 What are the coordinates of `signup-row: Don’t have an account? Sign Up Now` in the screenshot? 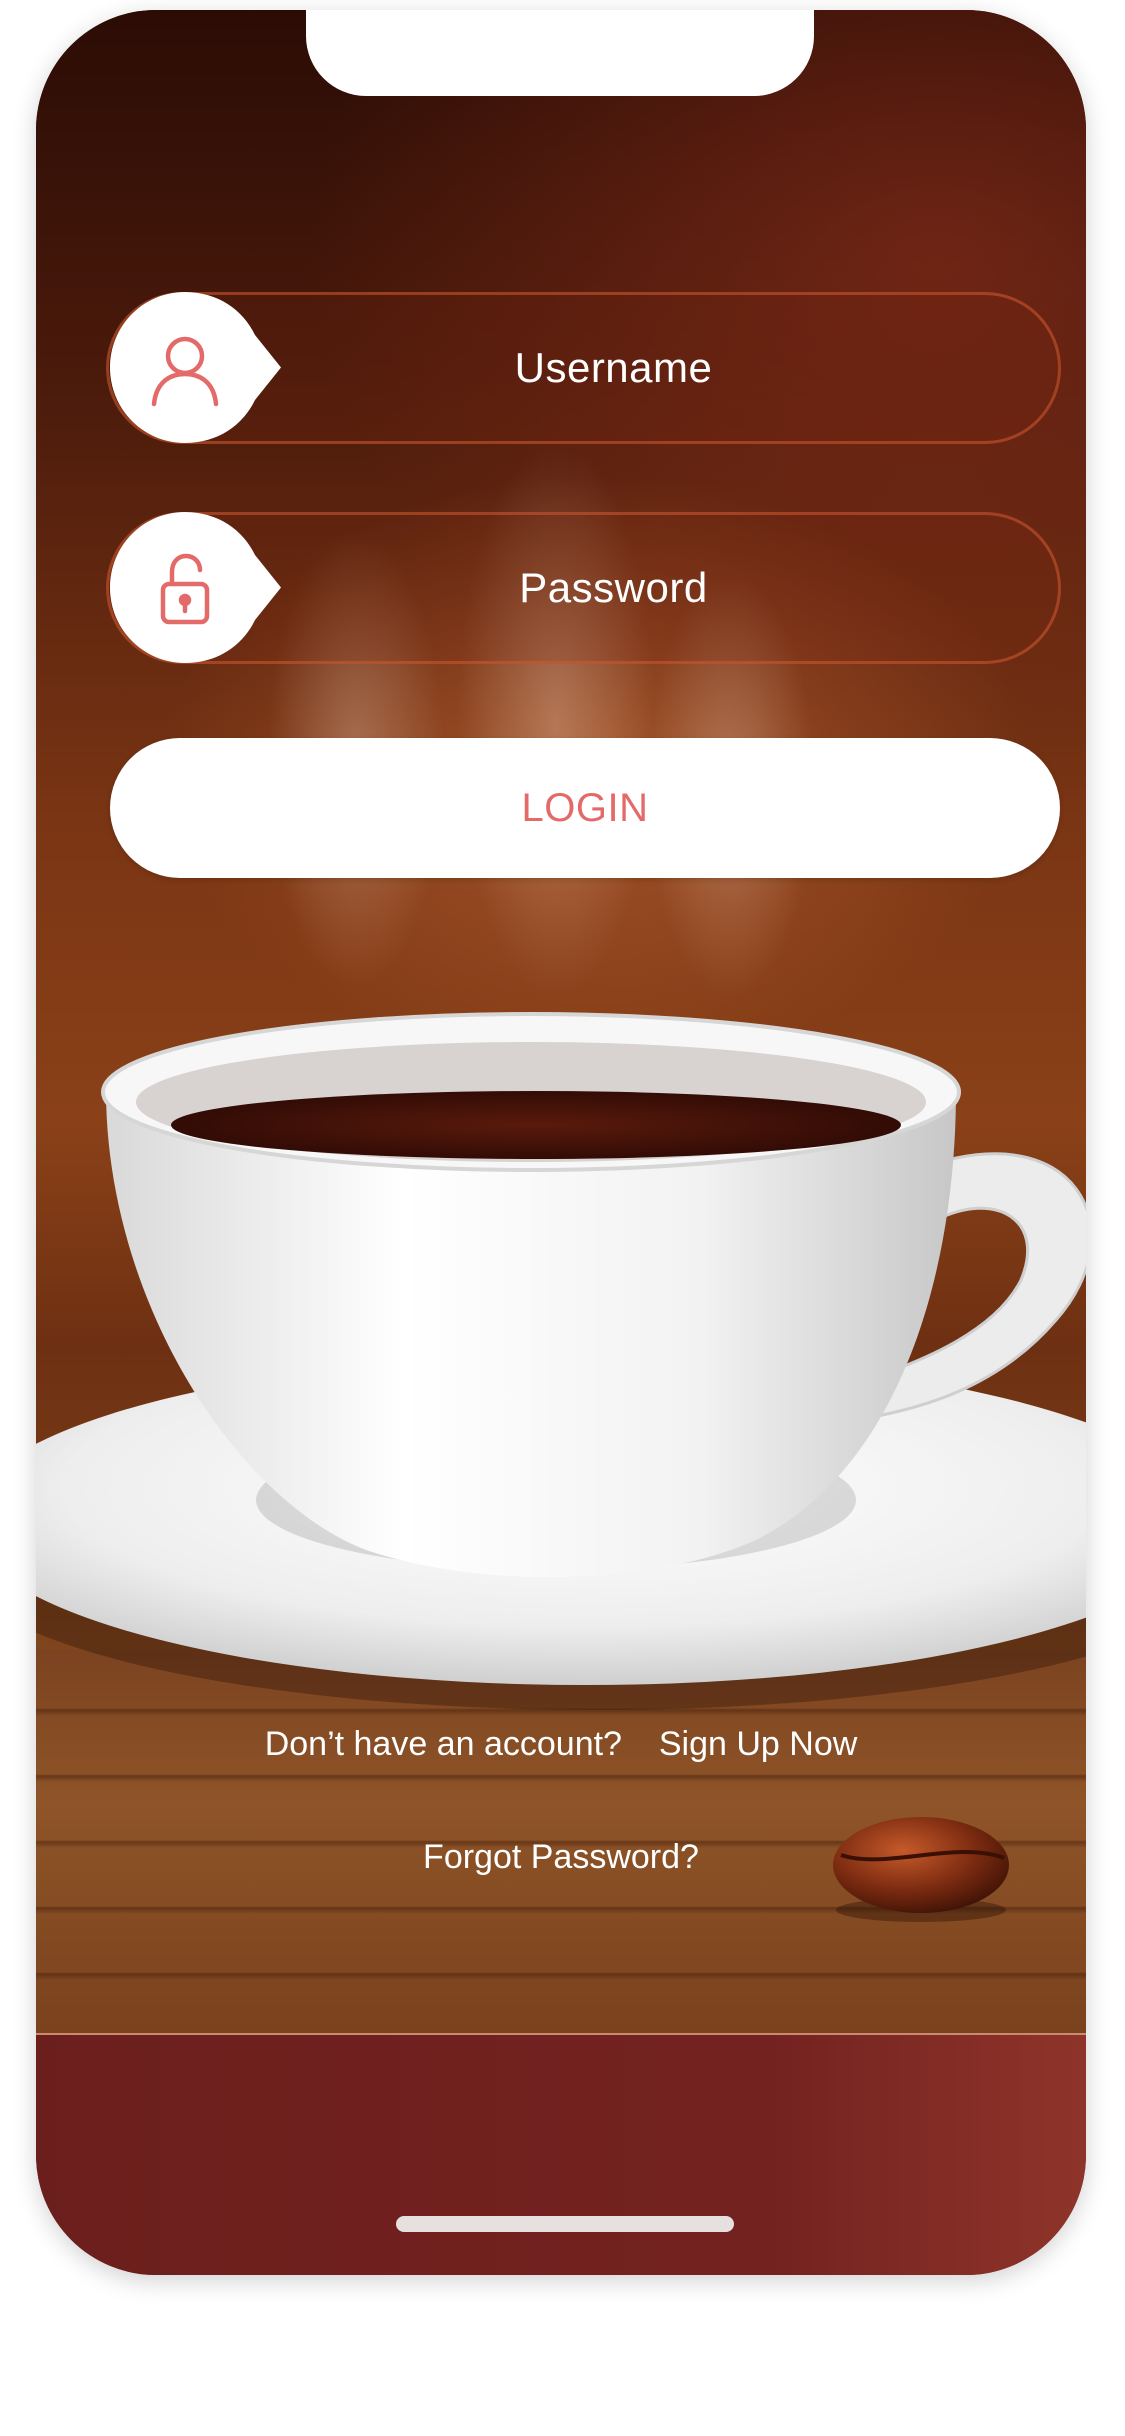 It's located at (561, 1744).